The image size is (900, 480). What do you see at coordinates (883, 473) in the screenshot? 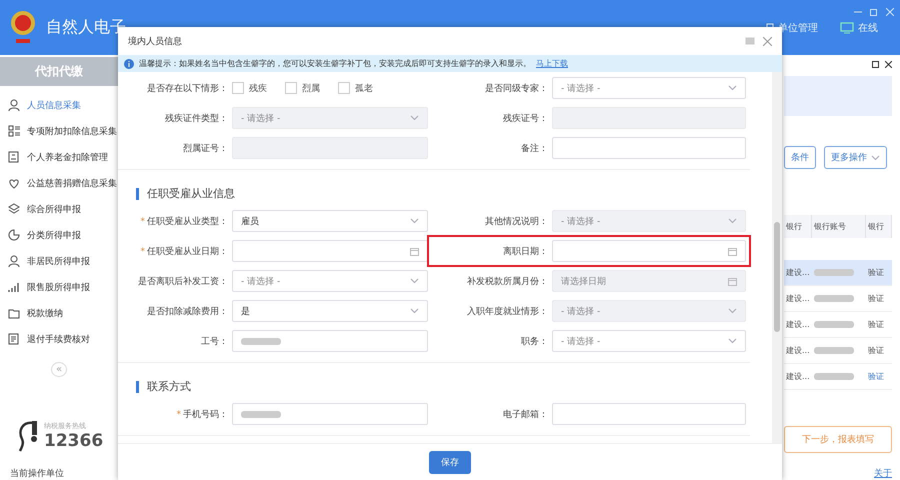
I see `about-link: 关于` at bounding box center [883, 473].